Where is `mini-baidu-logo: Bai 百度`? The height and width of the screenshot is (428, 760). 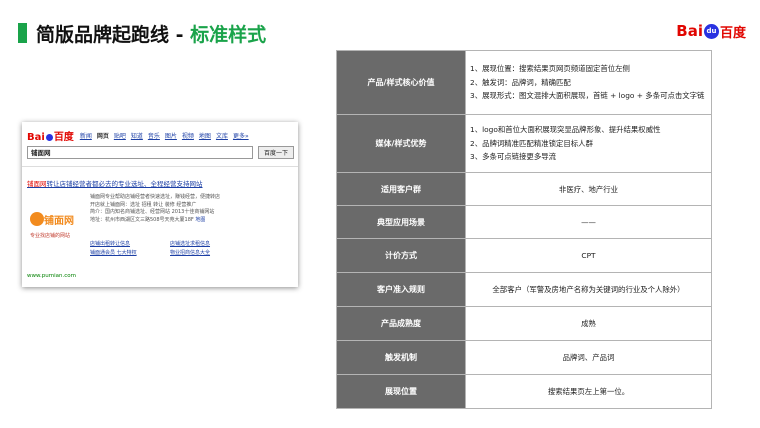 mini-baidu-logo: Bai 百度 is located at coordinates (50, 135).